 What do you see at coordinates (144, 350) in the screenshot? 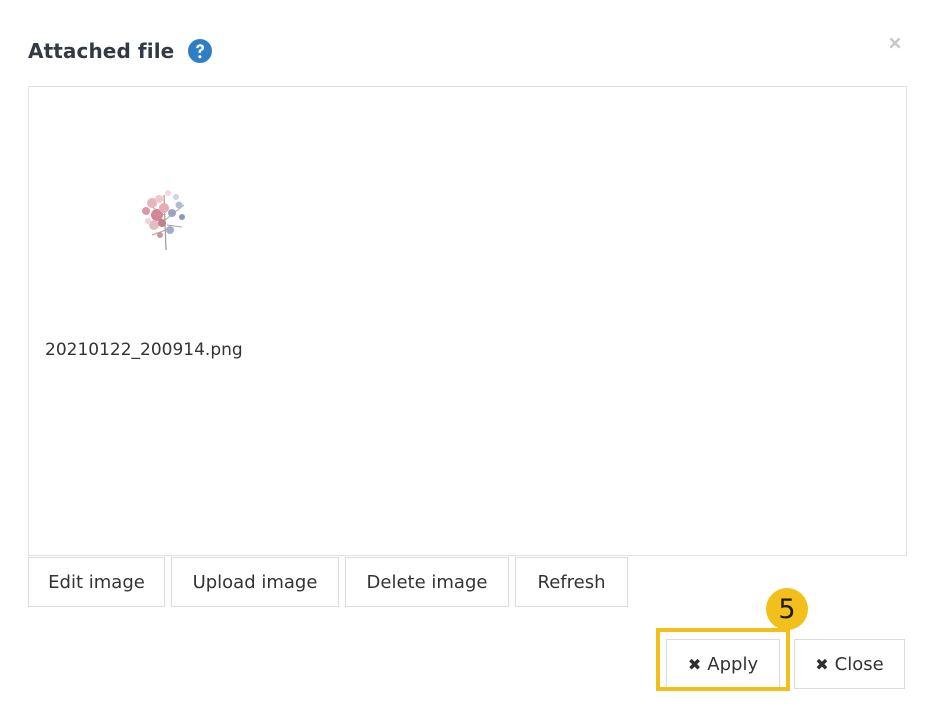
I see `file-name: 20210122_200914.png` at bounding box center [144, 350].